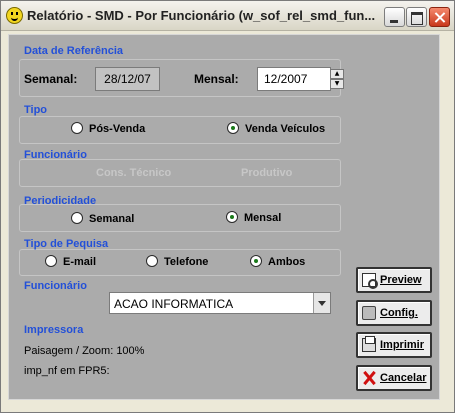 This screenshot has height=413, width=455. What do you see at coordinates (256, 261) in the screenshot?
I see `search-radio-ambos` at bounding box center [256, 261].